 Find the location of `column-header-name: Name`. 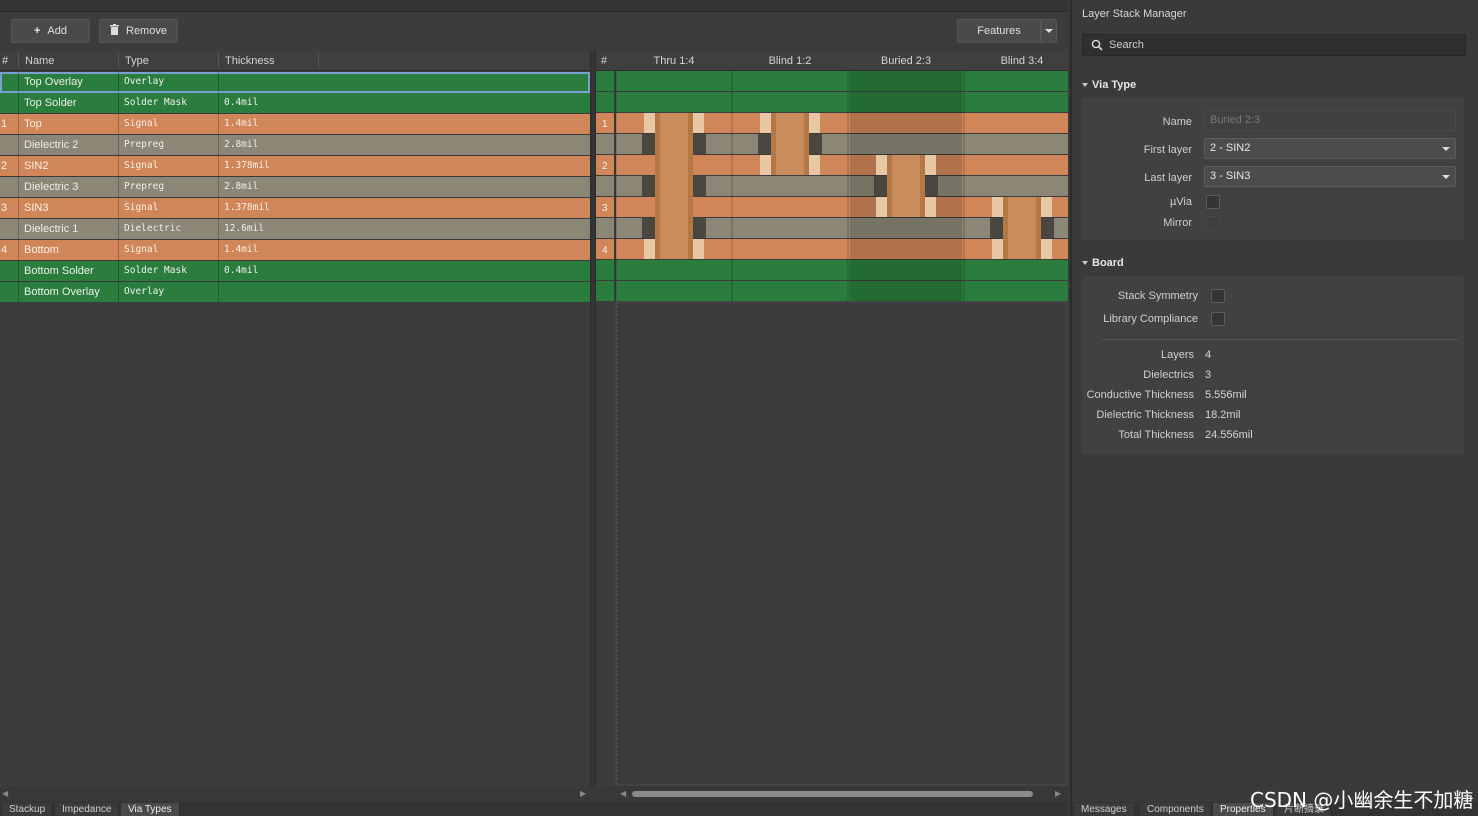

column-header-name: Name is located at coordinates (39, 61).